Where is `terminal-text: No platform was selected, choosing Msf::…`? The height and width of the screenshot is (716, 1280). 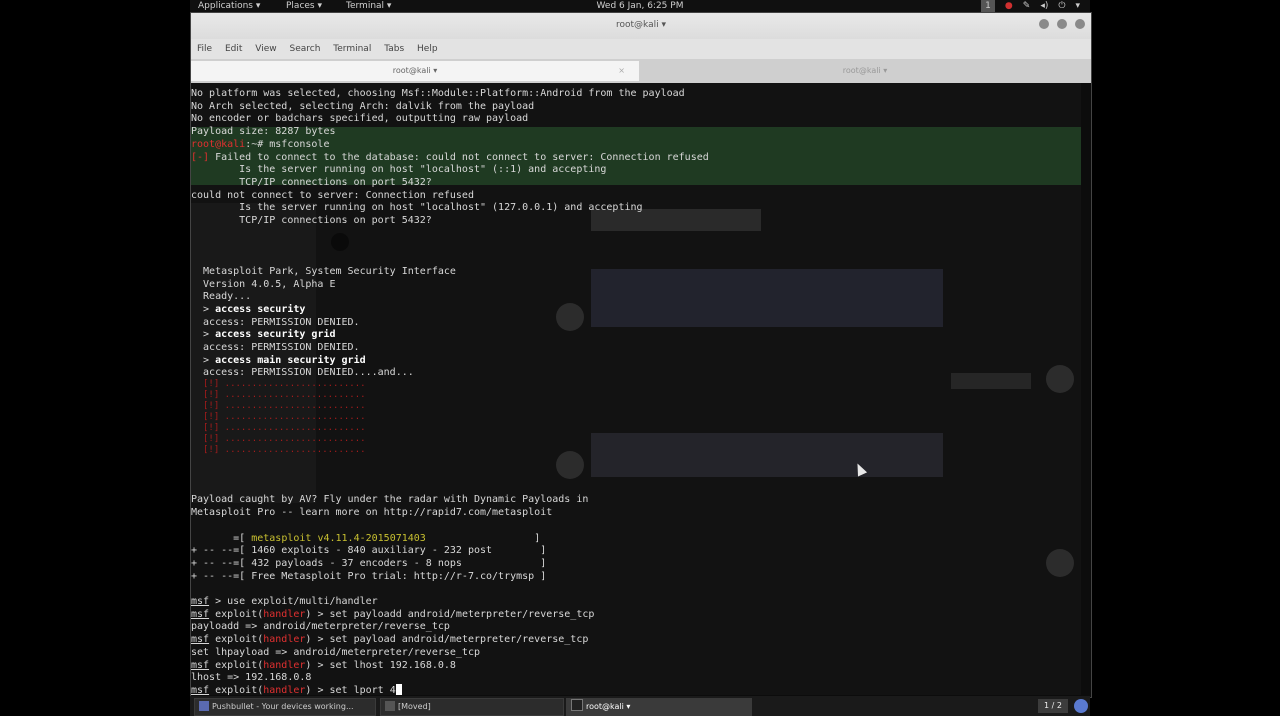
terminal-text: No platform was selected, choosing Msf::… is located at coordinates (438, 93).